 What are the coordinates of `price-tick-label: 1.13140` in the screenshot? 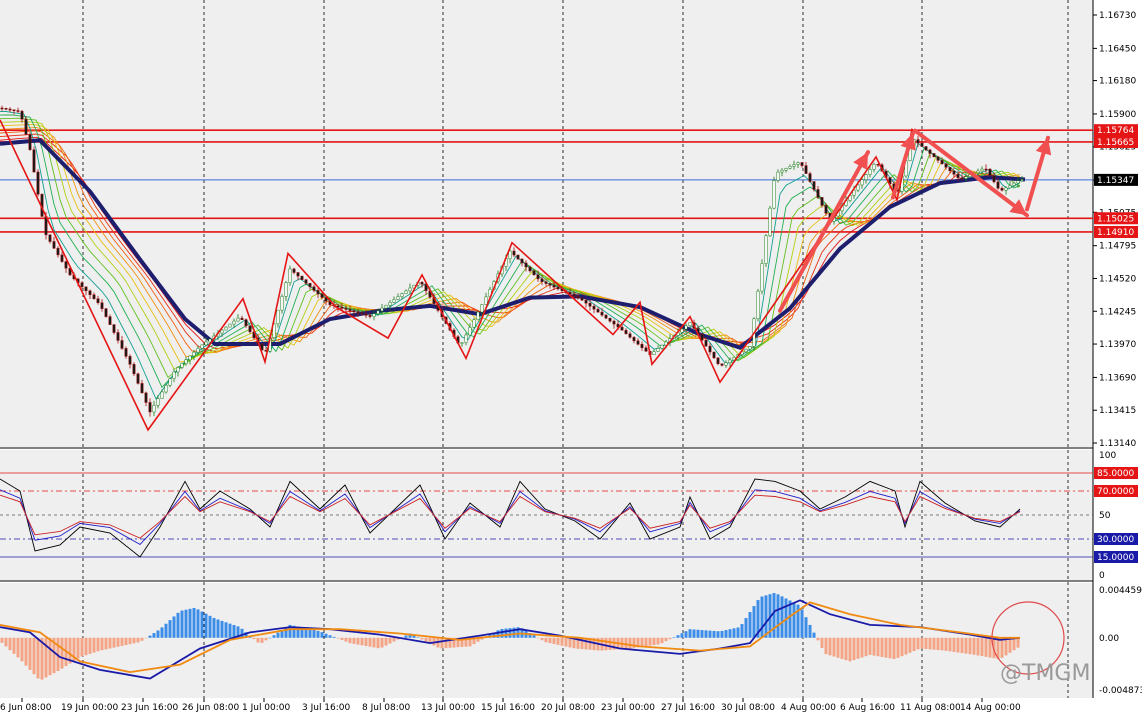 It's located at (1117, 444).